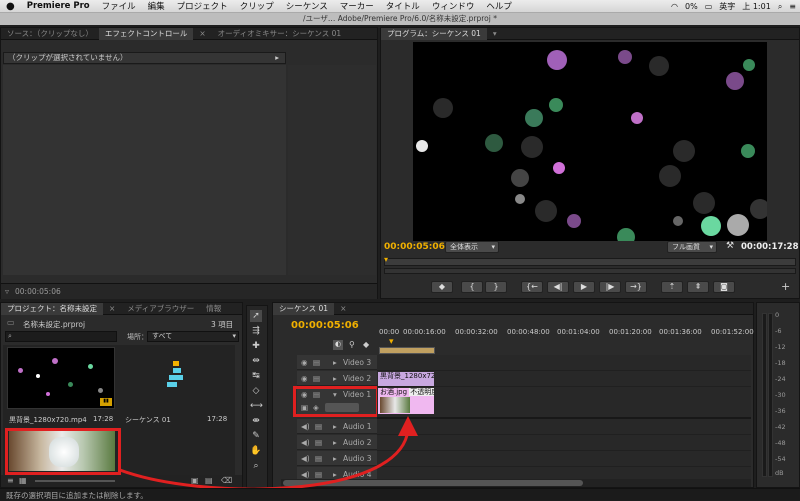  Describe the element at coordinates (61, 336) in the screenshot. I see `project-search-input: ⌕` at that location.